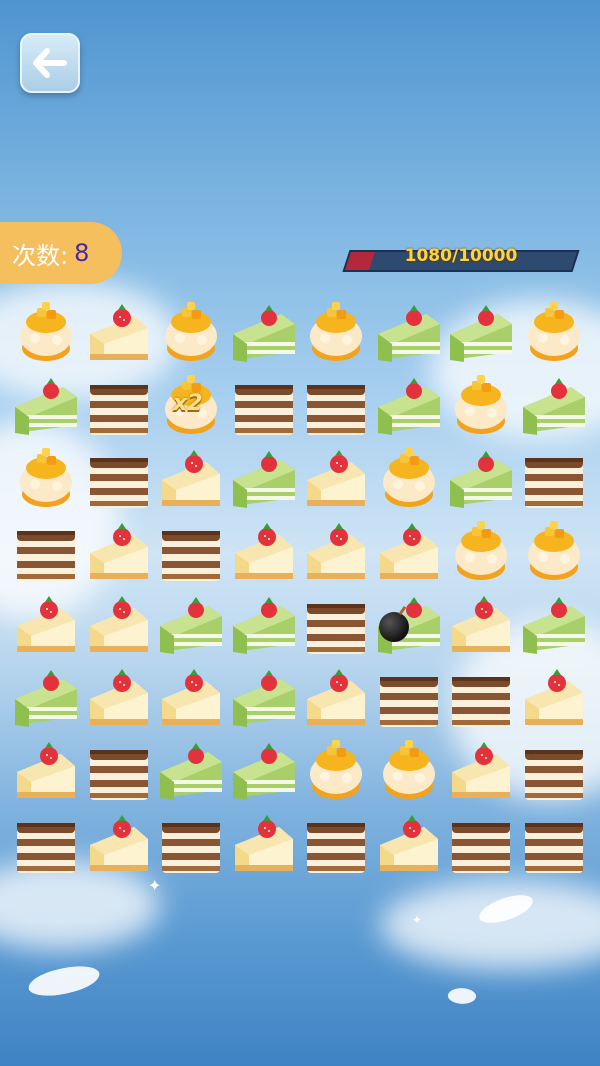  I want to click on score-current: 1080, so click(428, 256).